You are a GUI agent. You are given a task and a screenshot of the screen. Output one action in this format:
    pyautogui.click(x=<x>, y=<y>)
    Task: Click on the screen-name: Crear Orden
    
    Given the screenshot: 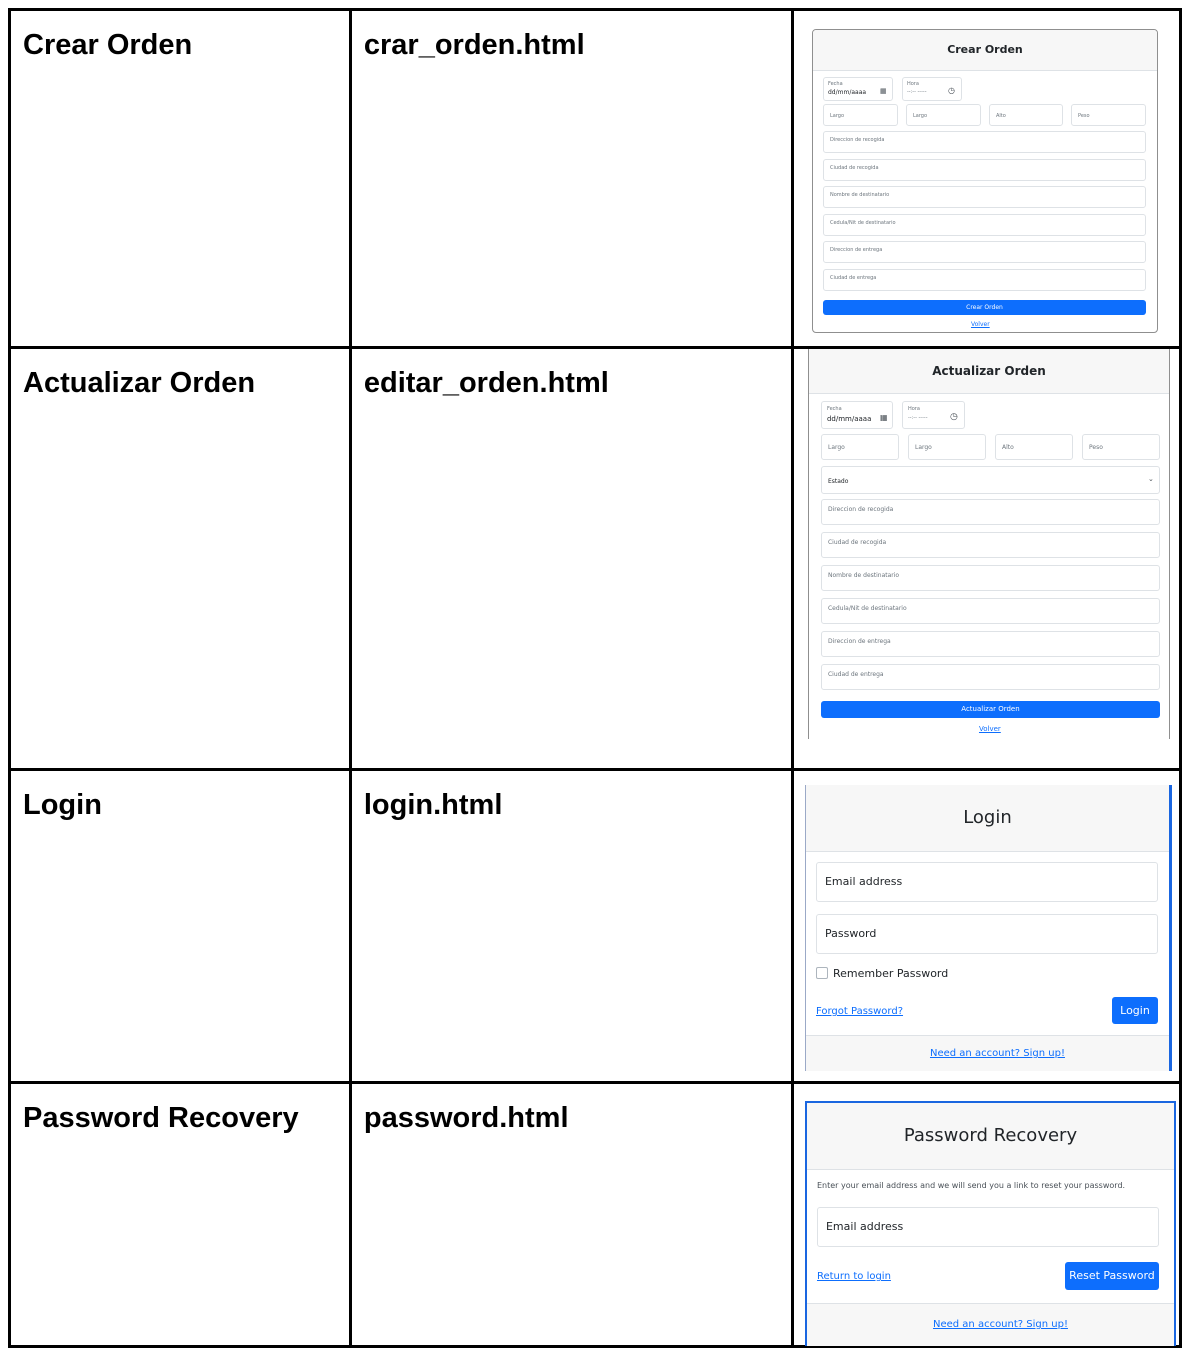 What is the action you would take?
    pyautogui.click(x=108, y=45)
    